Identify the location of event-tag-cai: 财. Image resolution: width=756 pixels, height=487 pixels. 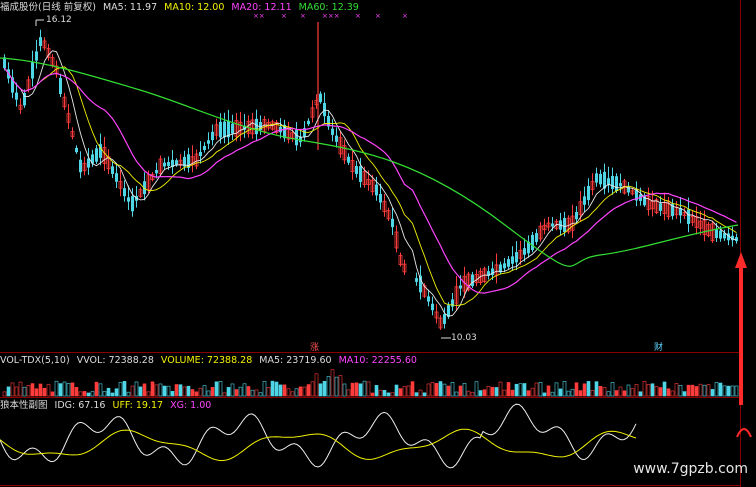
(659, 348).